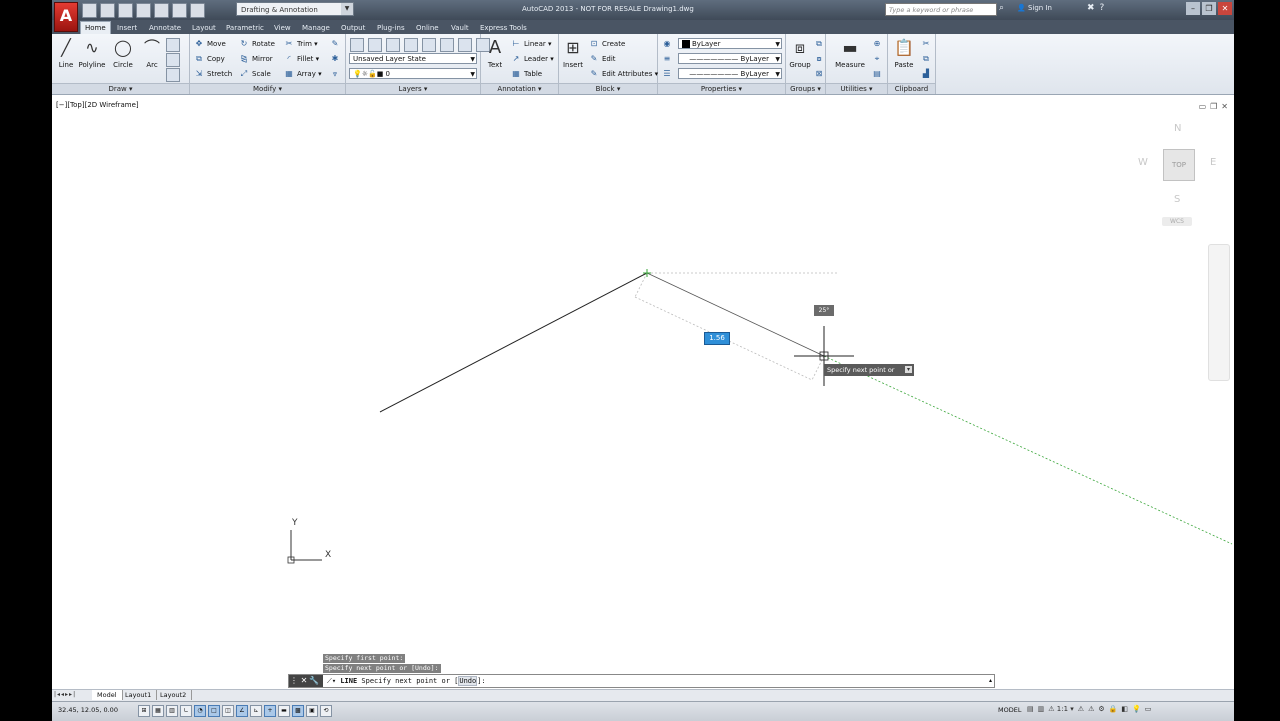  What do you see at coordinates (1209, 8) in the screenshot?
I see `restore-button: ❐` at bounding box center [1209, 8].